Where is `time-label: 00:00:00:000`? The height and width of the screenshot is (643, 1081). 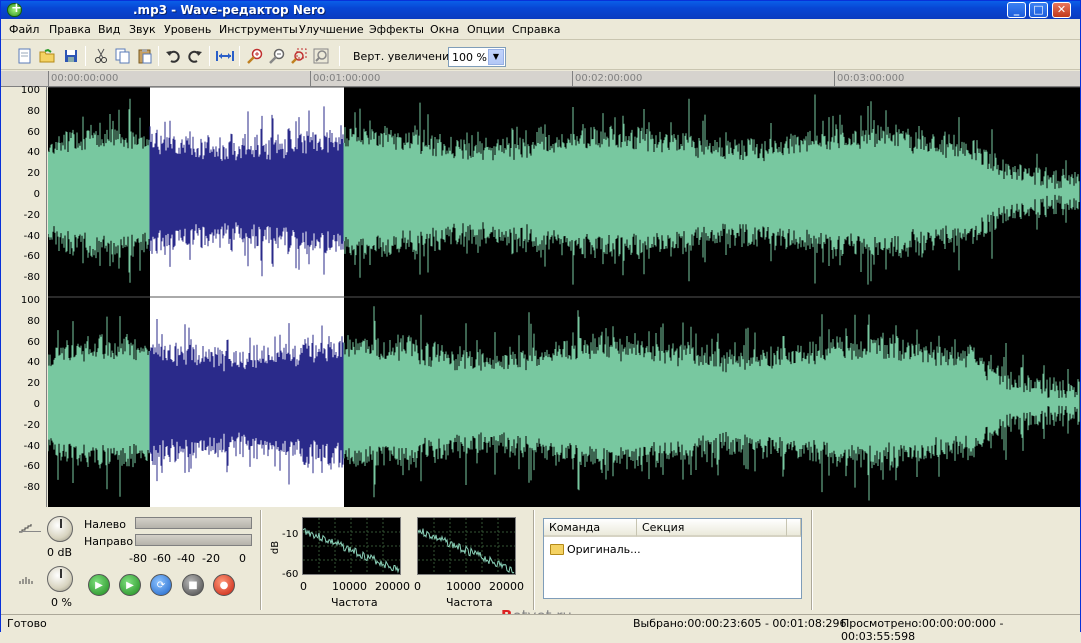 time-label: 00:00:00:000 is located at coordinates (85, 78).